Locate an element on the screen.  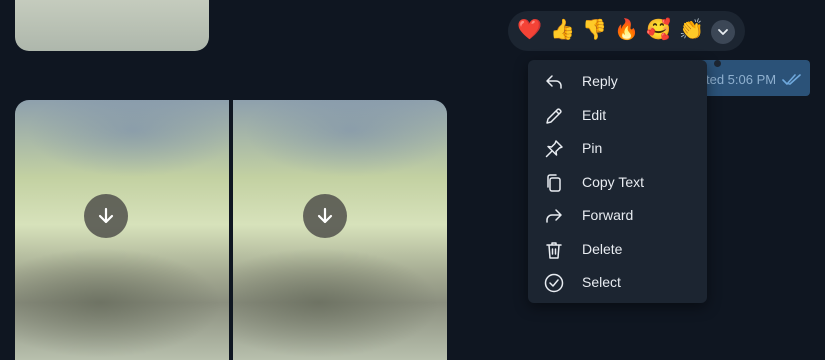
expand-reactions-button is located at coordinates (723, 32).